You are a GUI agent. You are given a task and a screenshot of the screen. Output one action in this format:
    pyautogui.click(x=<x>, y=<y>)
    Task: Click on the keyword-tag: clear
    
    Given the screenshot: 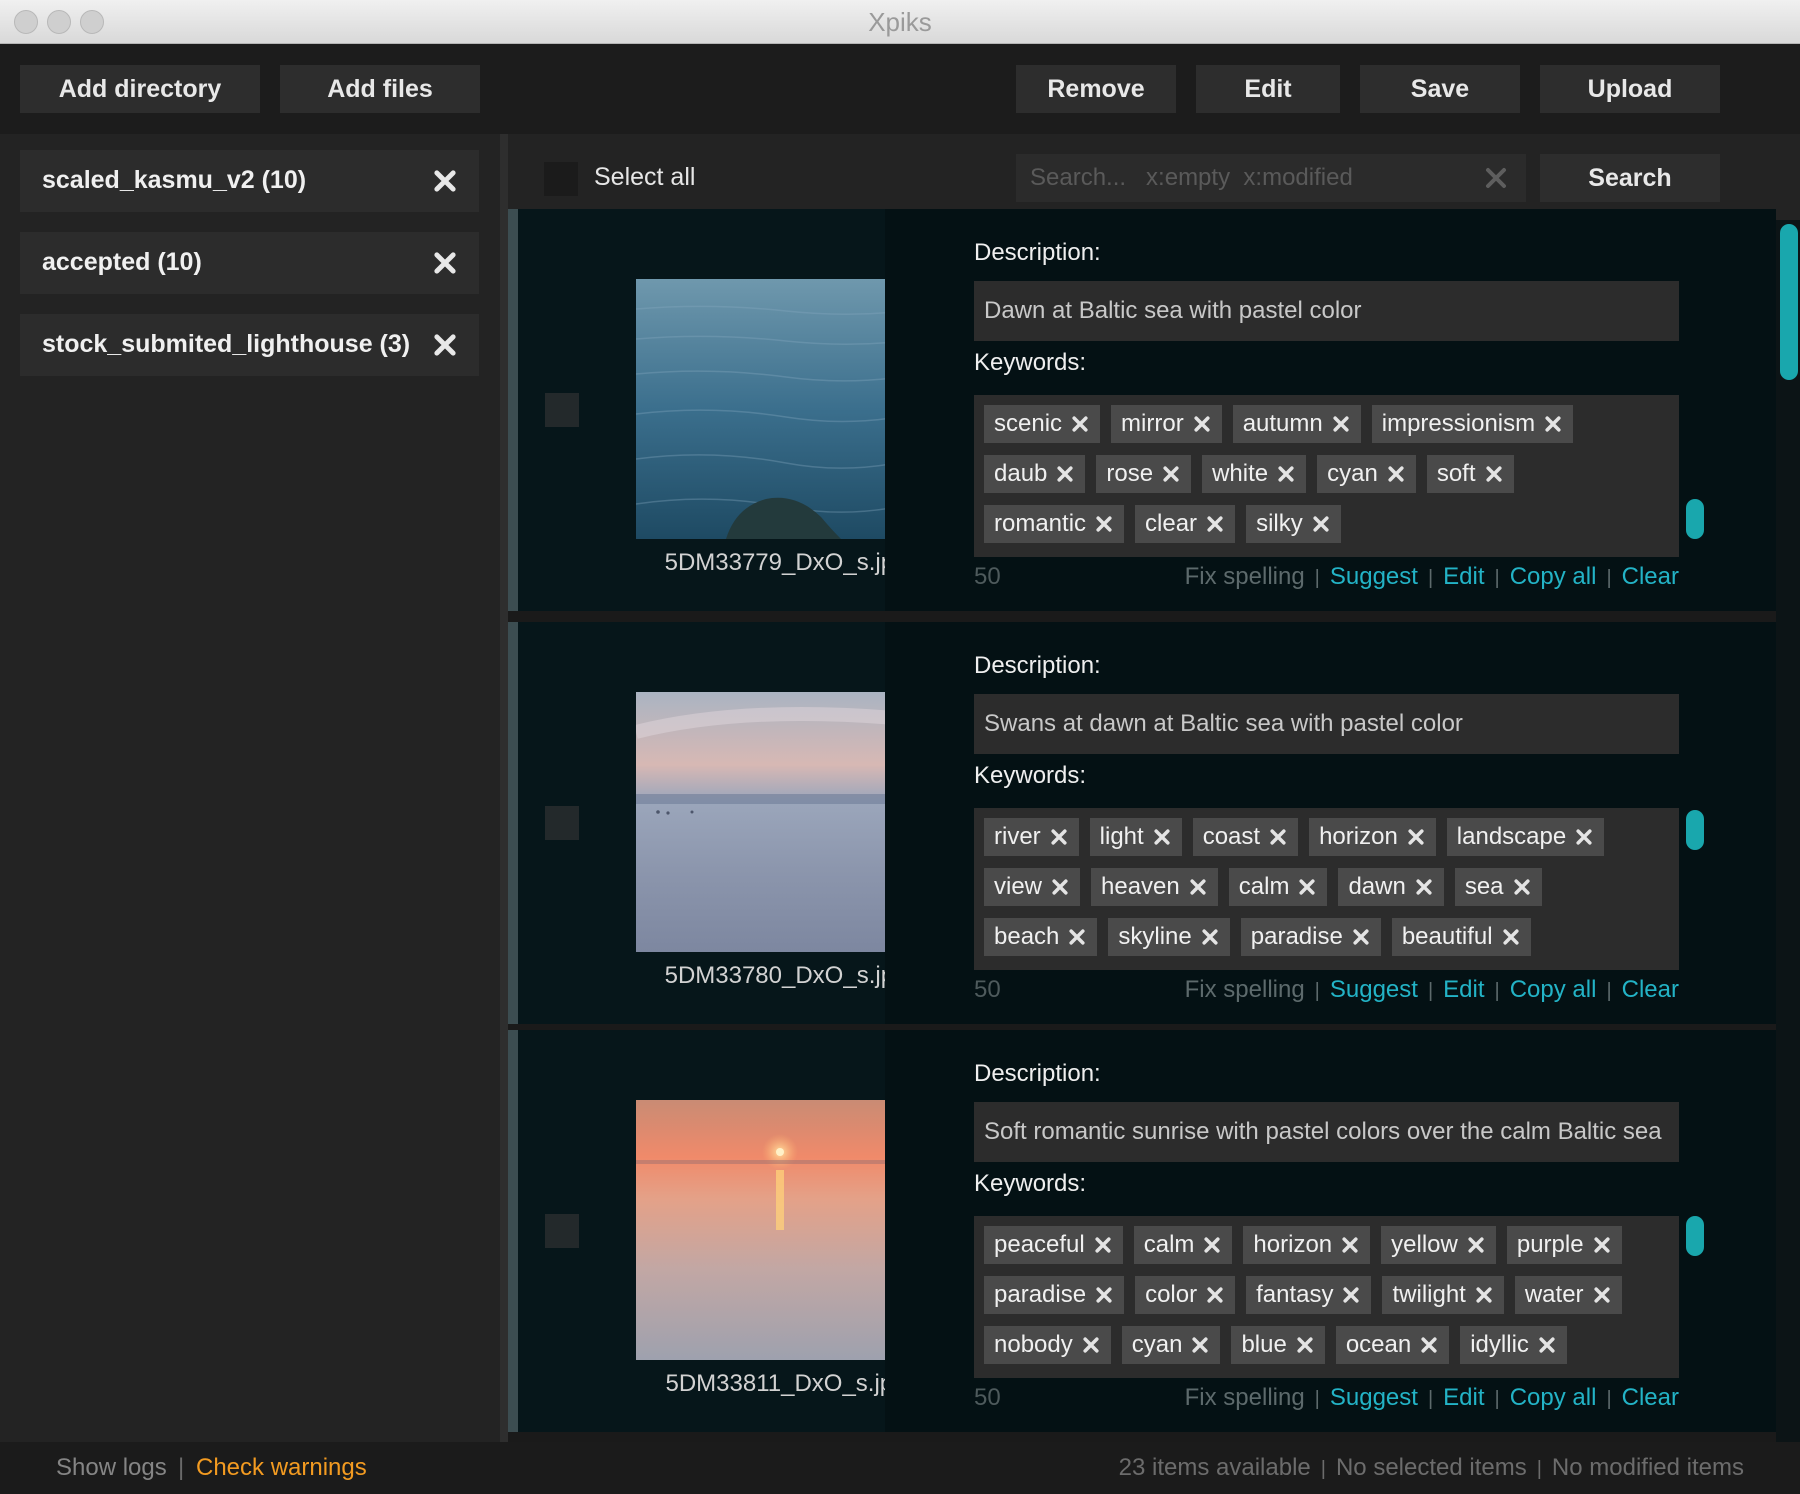 What is the action you would take?
    pyautogui.click(x=1185, y=524)
    